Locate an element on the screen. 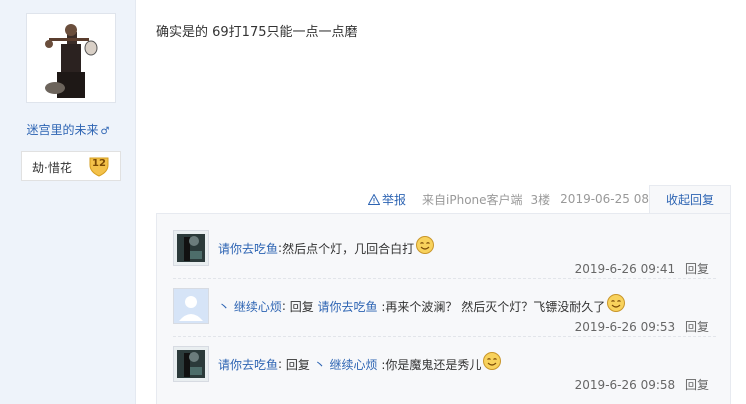 The width and height of the screenshot is (746, 404). reply-time: 2019-6-26 09:41 is located at coordinates (625, 269).